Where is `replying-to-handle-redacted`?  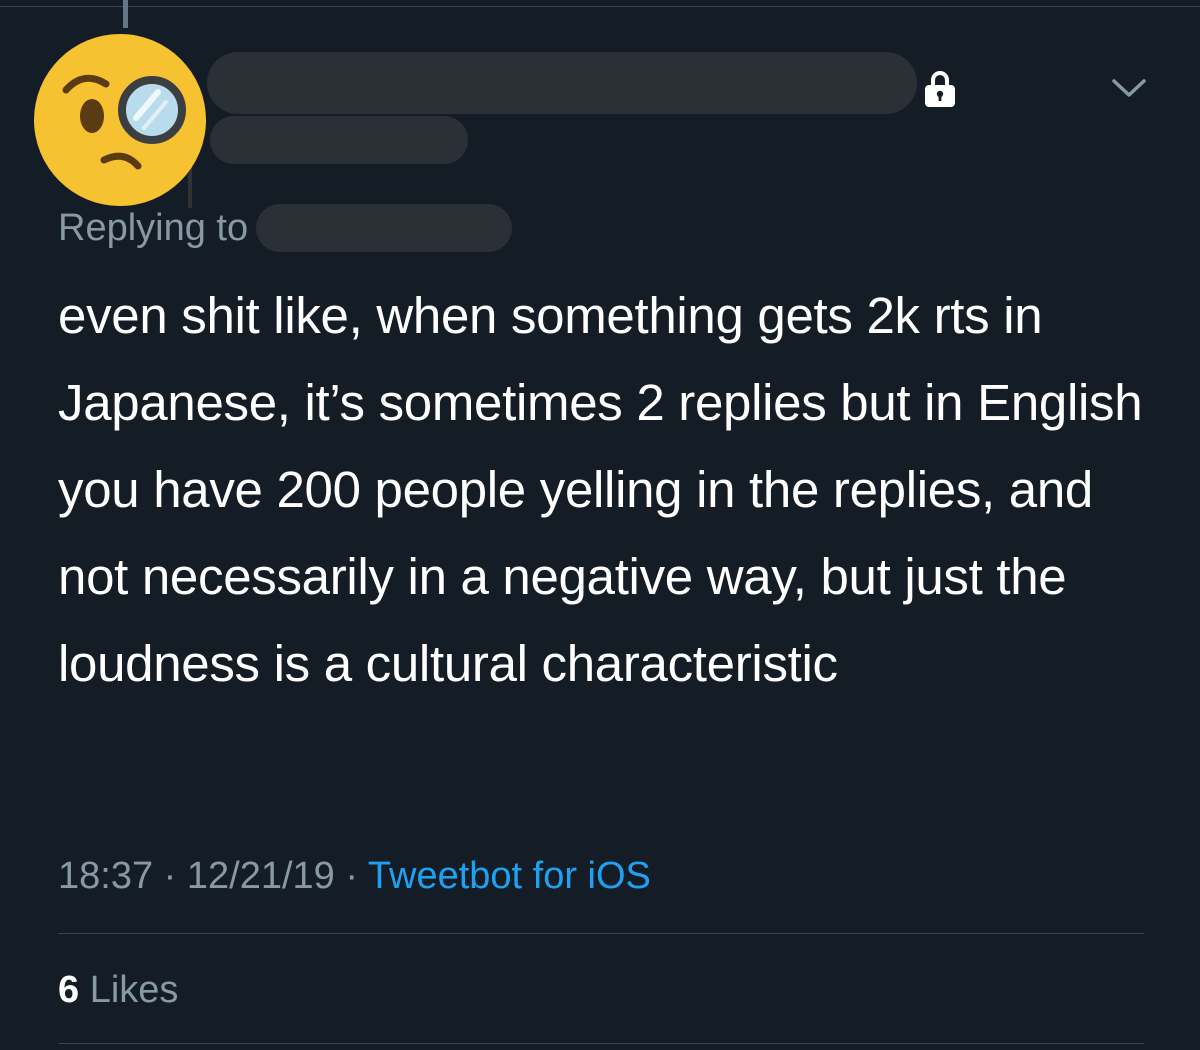 replying-to-handle-redacted is located at coordinates (384, 228).